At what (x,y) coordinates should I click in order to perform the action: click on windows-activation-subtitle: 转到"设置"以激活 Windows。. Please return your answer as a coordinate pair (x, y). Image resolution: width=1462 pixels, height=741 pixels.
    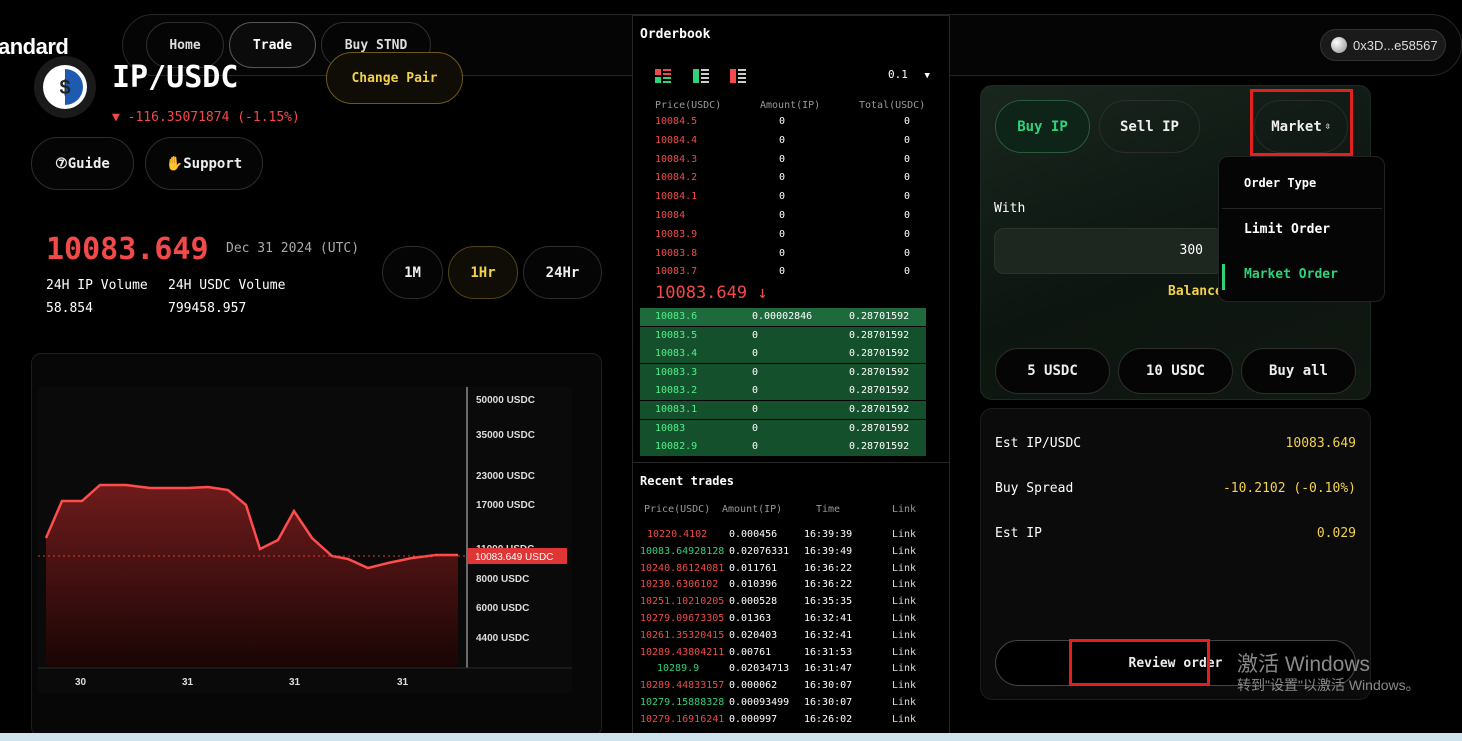
    Looking at the image, I should click on (1328, 685).